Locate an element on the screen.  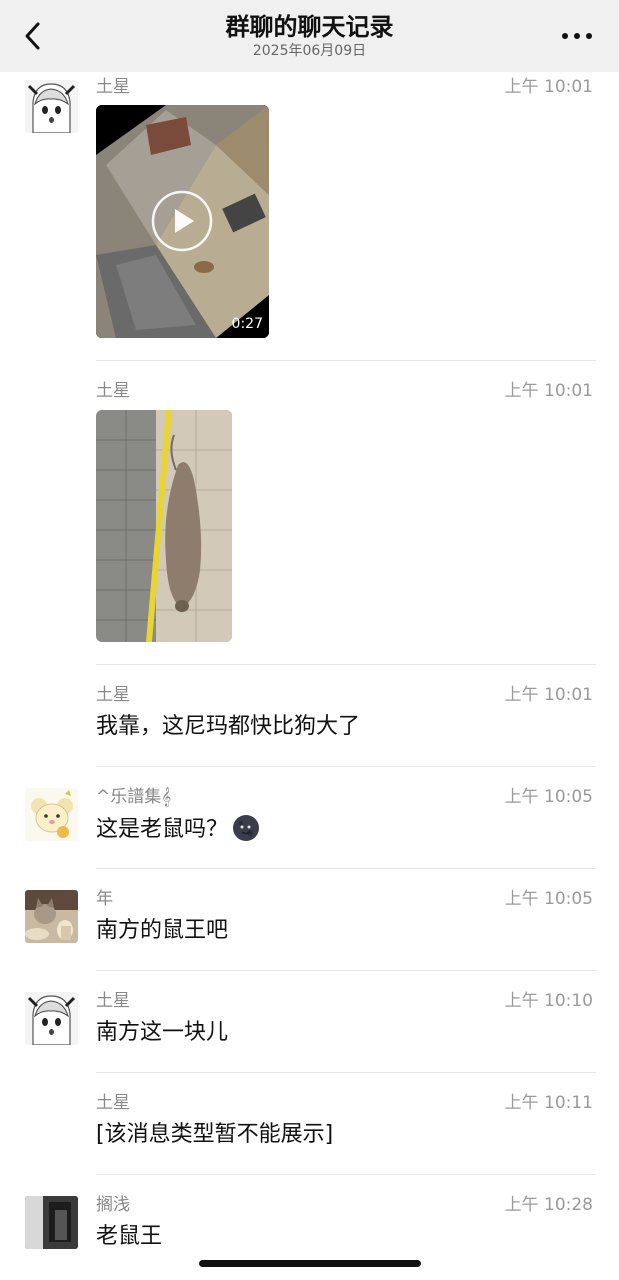
sender-name: 搁浅 is located at coordinates (113, 1205).